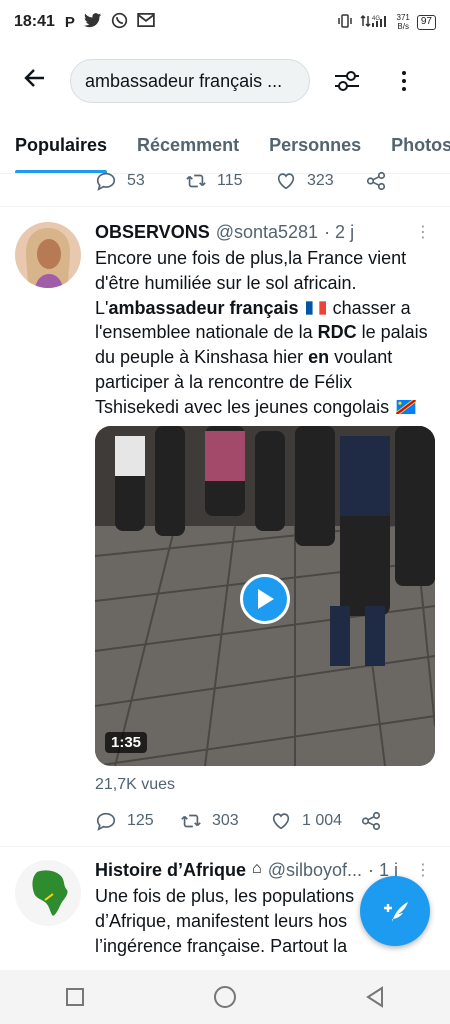  What do you see at coordinates (257, 868) in the screenshot?
I see `home-icon: ⌂` at bounding box center [257, 868].